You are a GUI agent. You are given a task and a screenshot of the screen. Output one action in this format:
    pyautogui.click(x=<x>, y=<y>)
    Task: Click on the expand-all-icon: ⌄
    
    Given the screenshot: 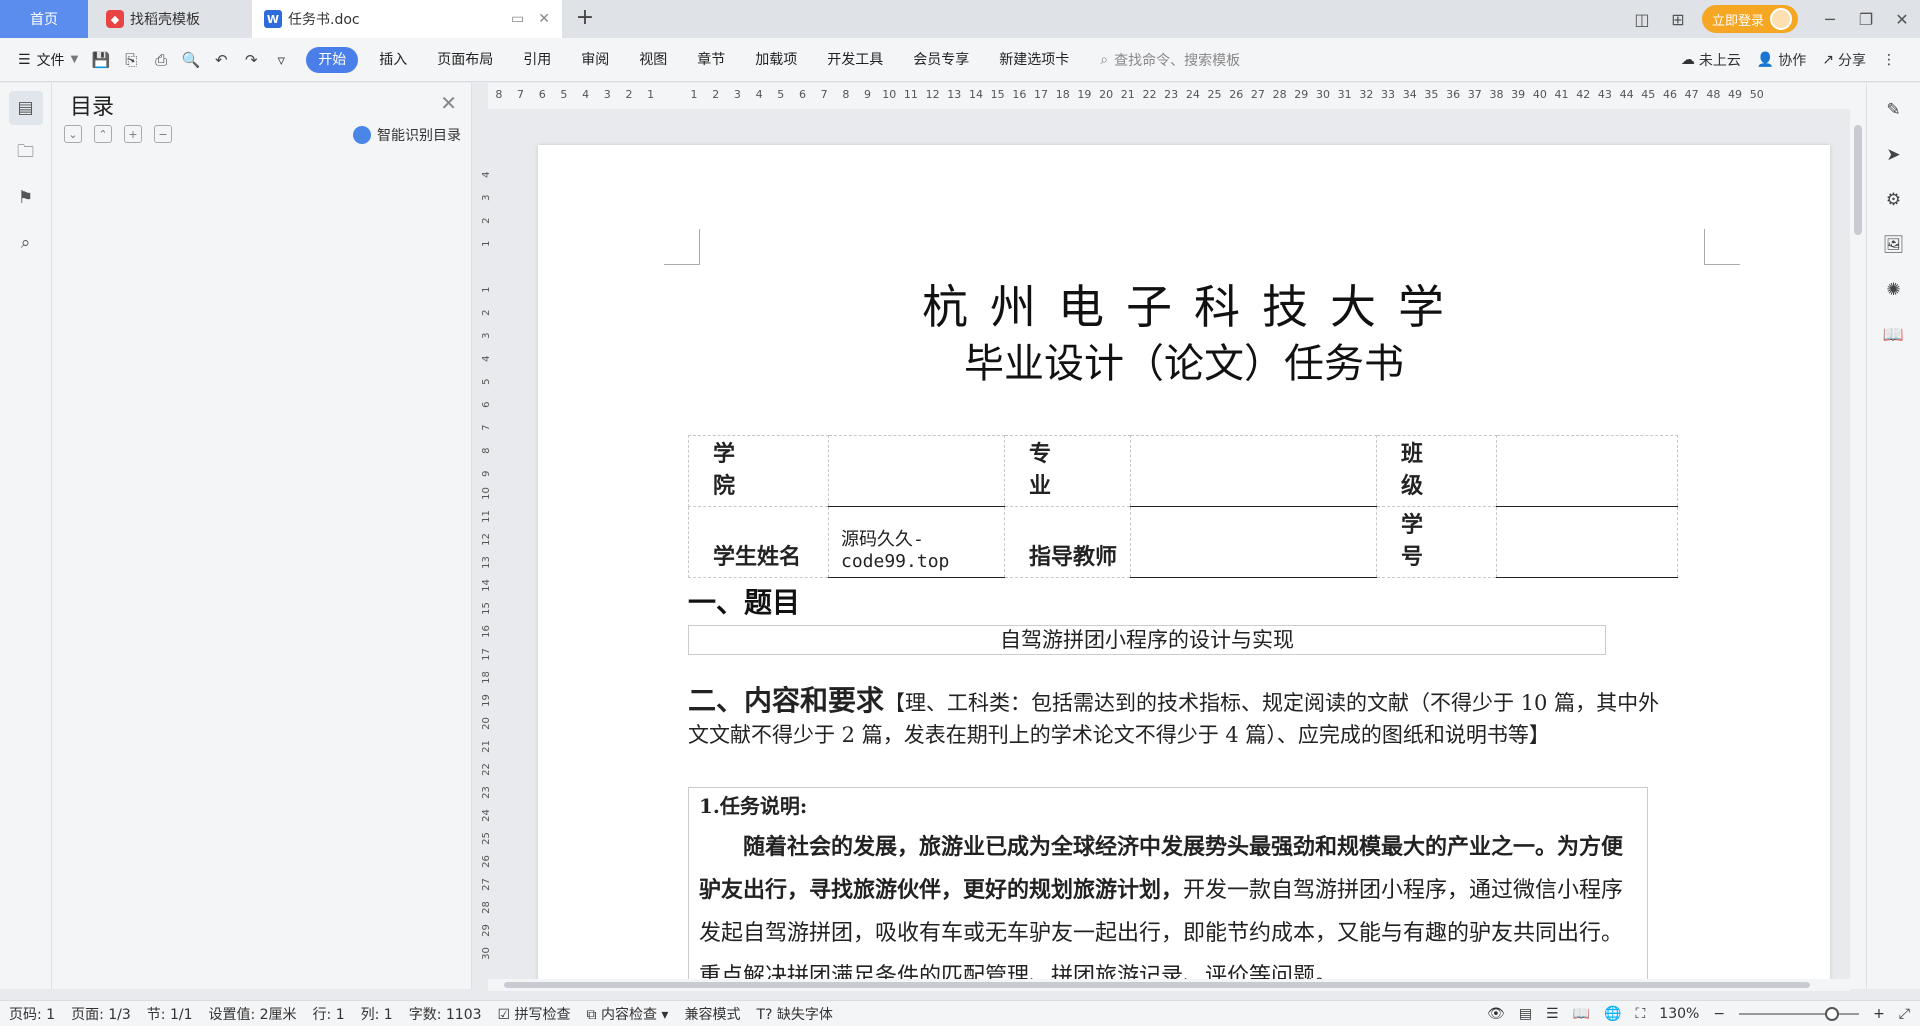 What is the action you would take?
    pyautogui.click(x=73, y=134)
    